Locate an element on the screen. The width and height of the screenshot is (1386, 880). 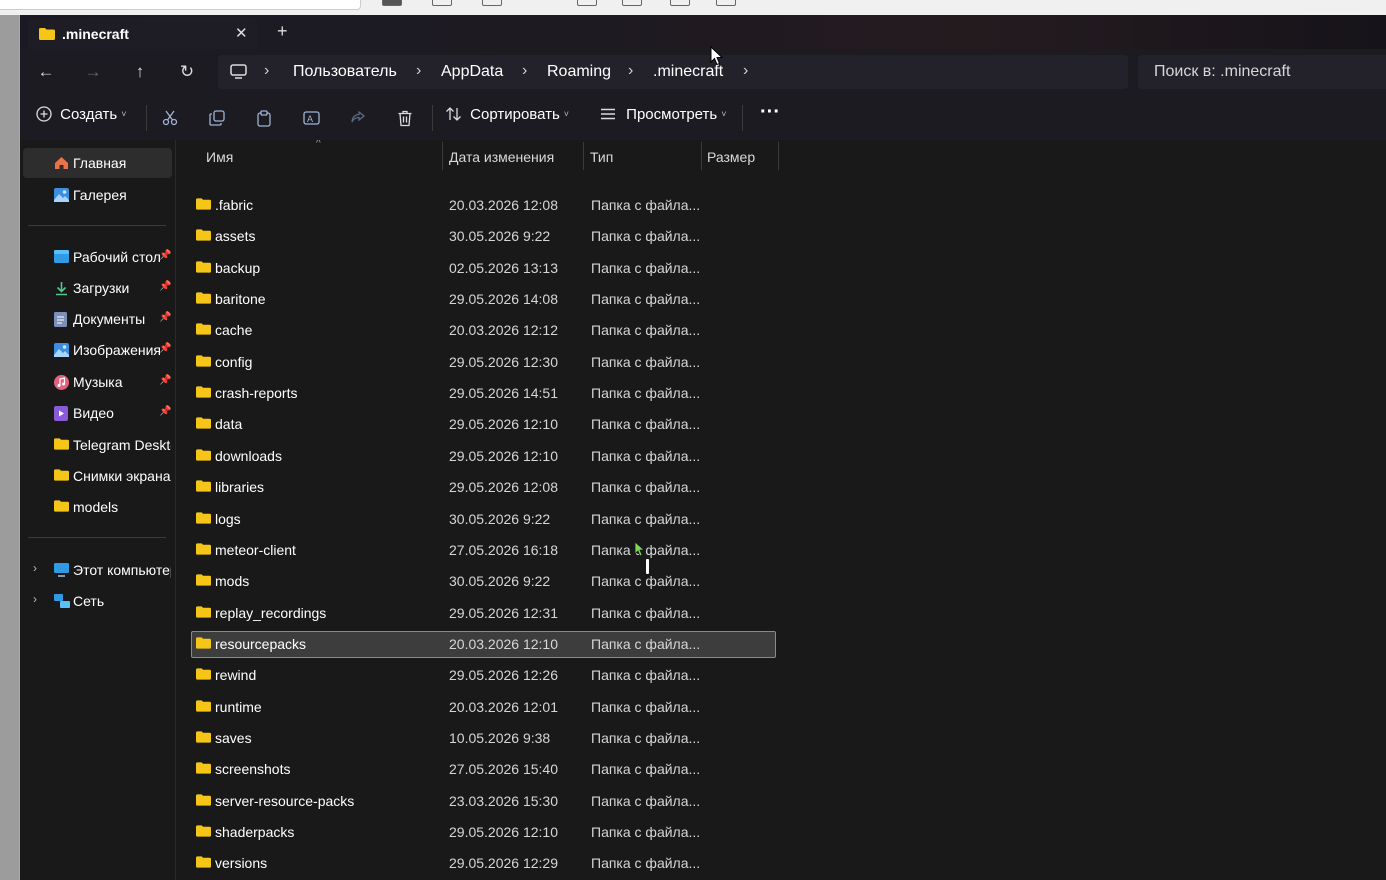
create-button: Создать ˅ is located at coordinates (81, 114).